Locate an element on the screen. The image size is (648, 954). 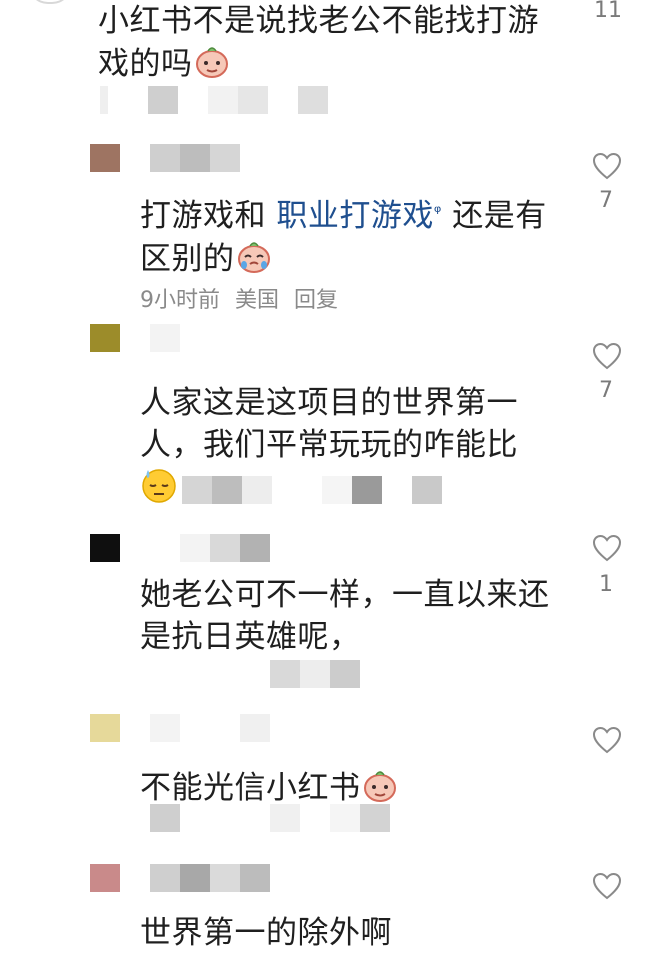
comment-text-content: 她老公可不一样，一直以来还是抗日英雄呢， is located at coordinates (345, 616).